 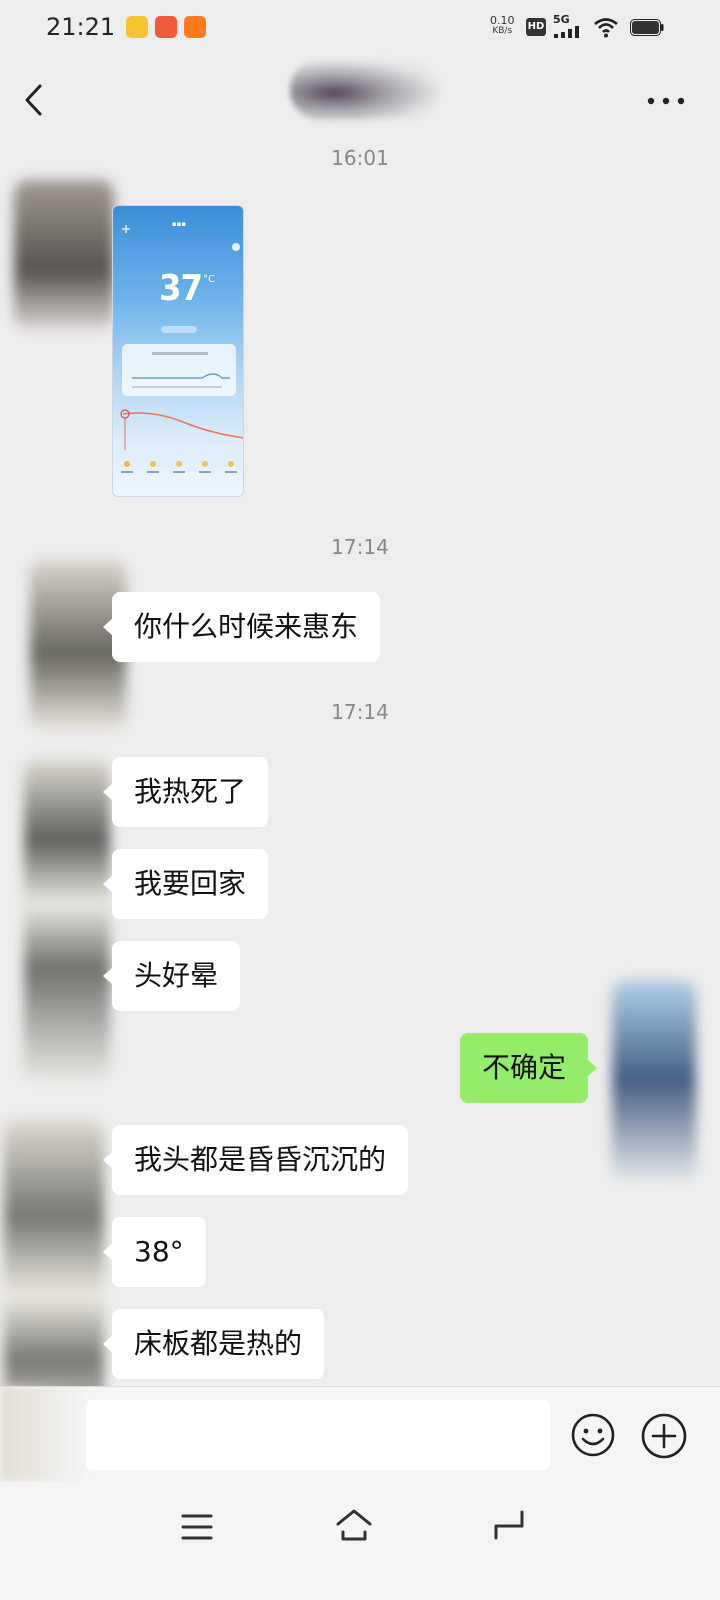 What do you see at coordinates (365, 90) in the screenshot?
I see `chat-title-redacted` at bounding box center [365, 90].